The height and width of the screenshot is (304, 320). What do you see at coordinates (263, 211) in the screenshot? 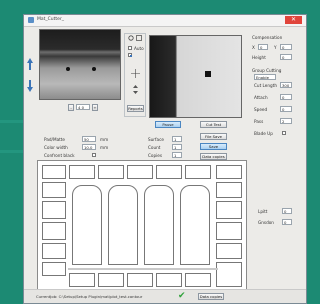
I see `lpitt-label: Lpitt` at bounding box center [263, 211].